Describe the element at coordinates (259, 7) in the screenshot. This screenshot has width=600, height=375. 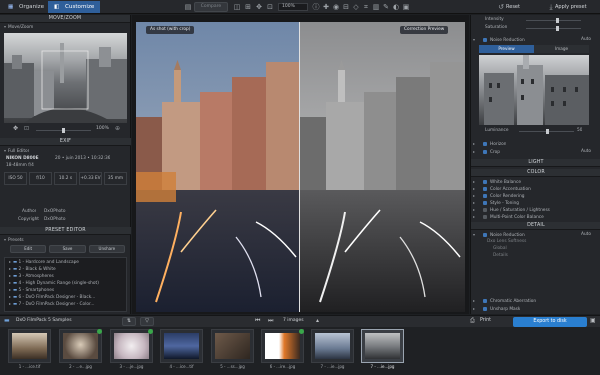
I see `move-tool-icon: ✥` at that location.